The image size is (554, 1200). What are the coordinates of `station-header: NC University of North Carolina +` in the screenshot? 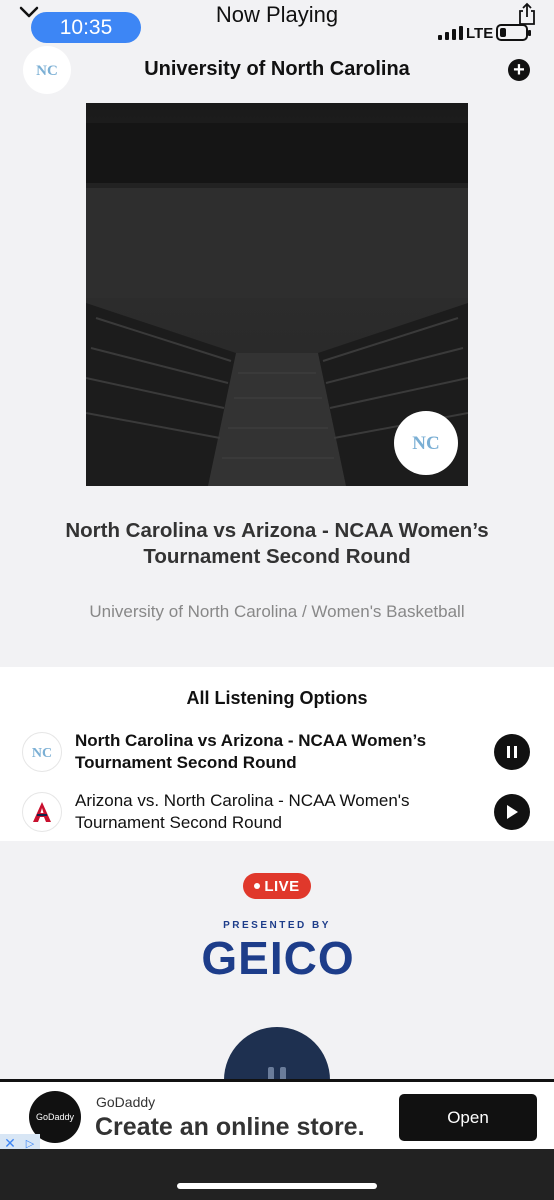 It's located at (277, 71).